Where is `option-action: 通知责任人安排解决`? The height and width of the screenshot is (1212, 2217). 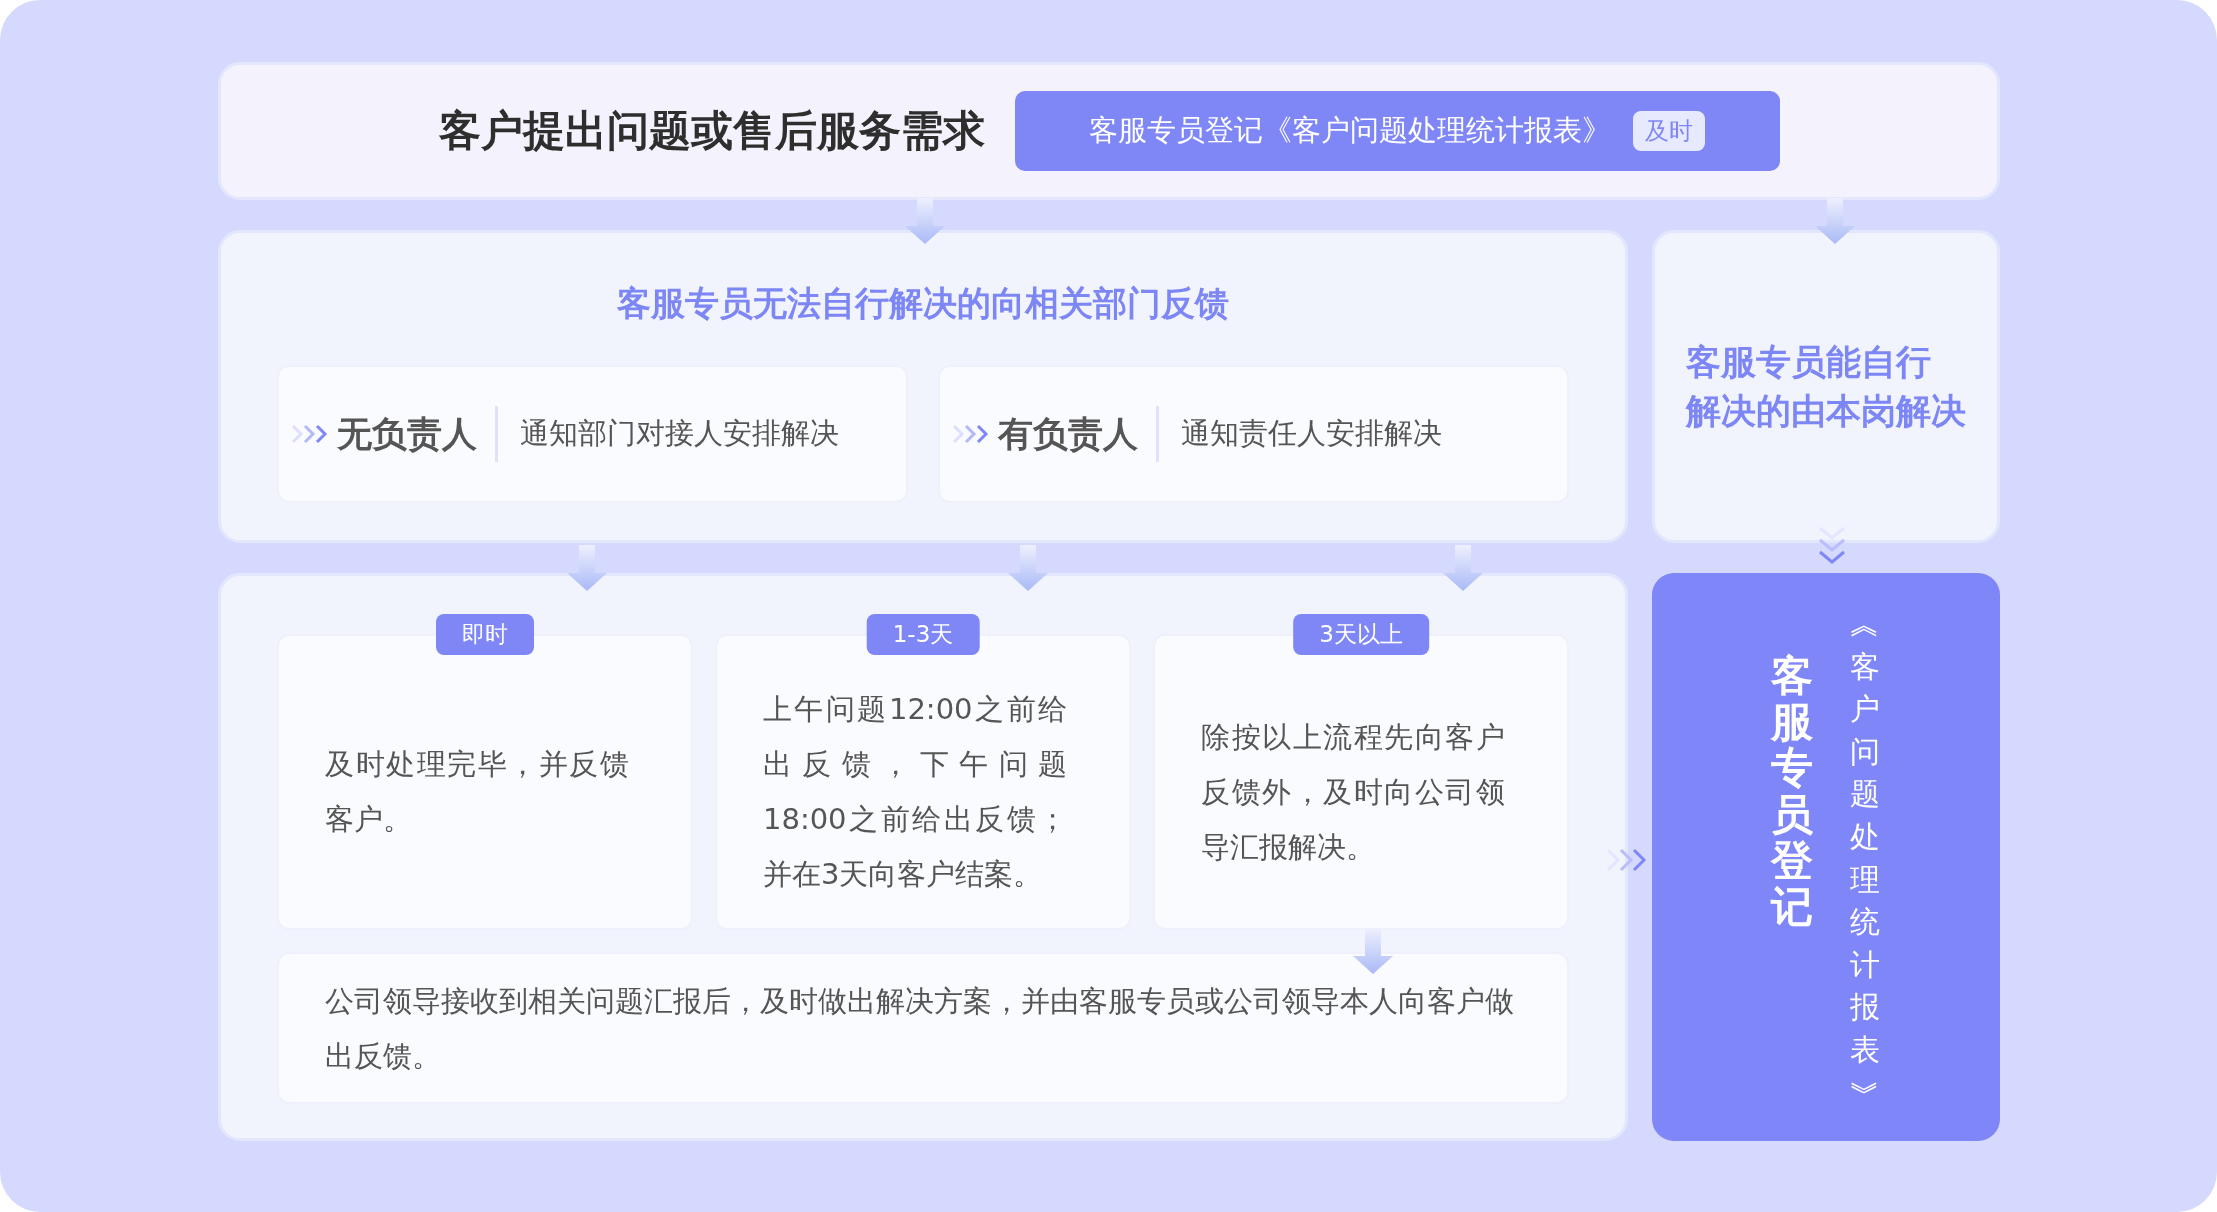
option-action: 通知责任人安排解决 is located at coordinates (1311, 433).